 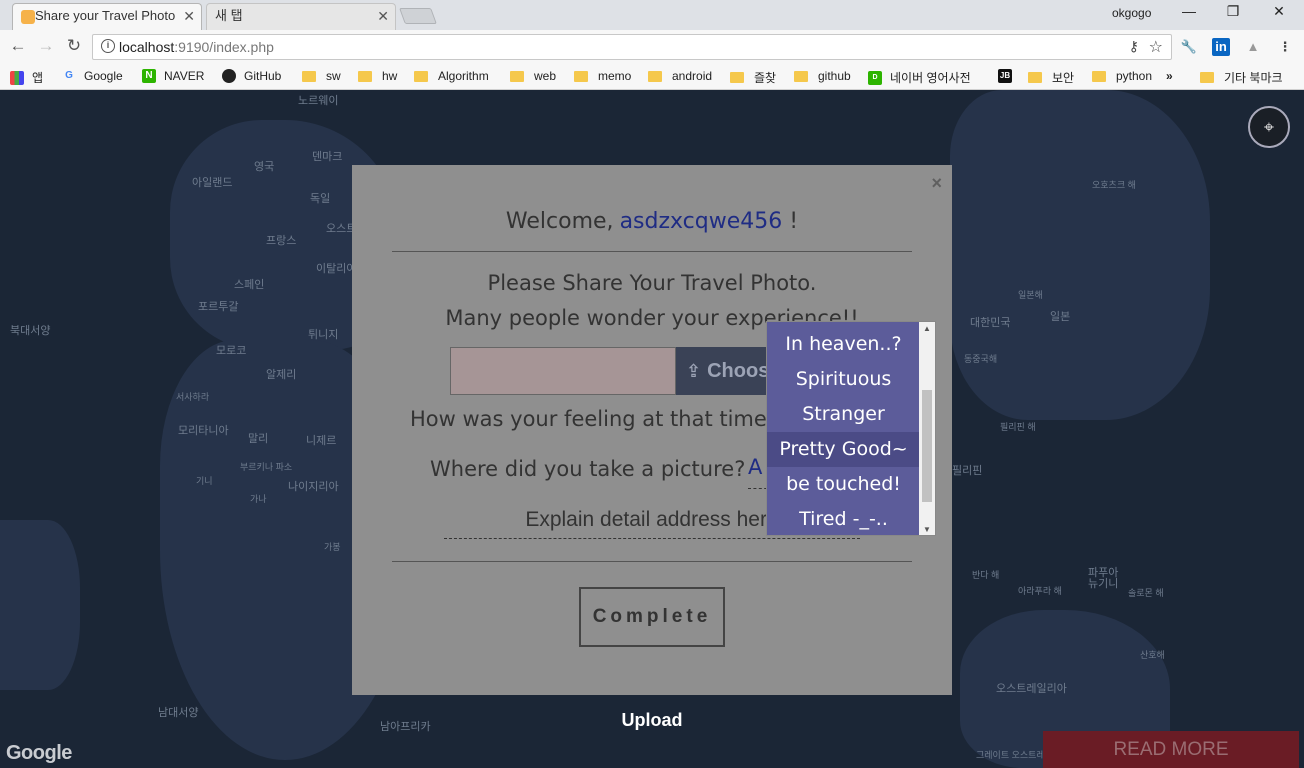 I want to click on upload-label: Upload, so click(x=652, y=720).